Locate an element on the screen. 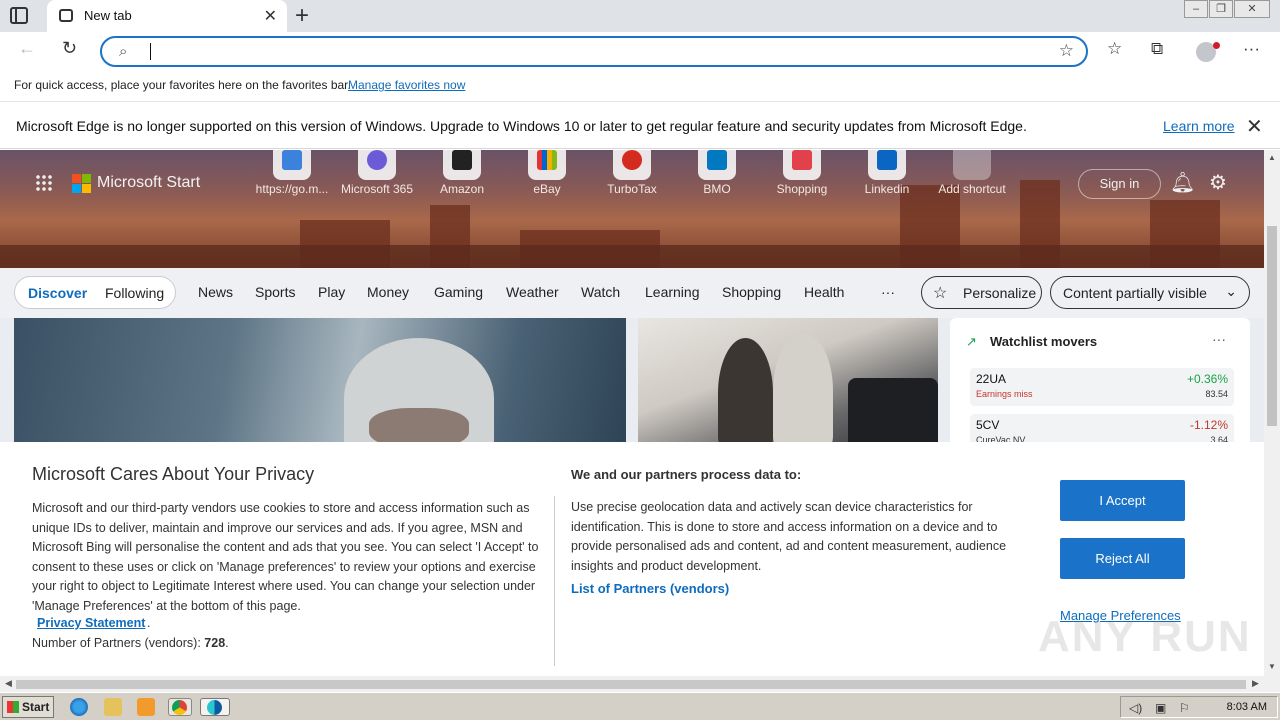 Image resolution: width=1280 pixels, height=720 pixels. stock-change: +0.36% is located at coordinates (1207, 379).